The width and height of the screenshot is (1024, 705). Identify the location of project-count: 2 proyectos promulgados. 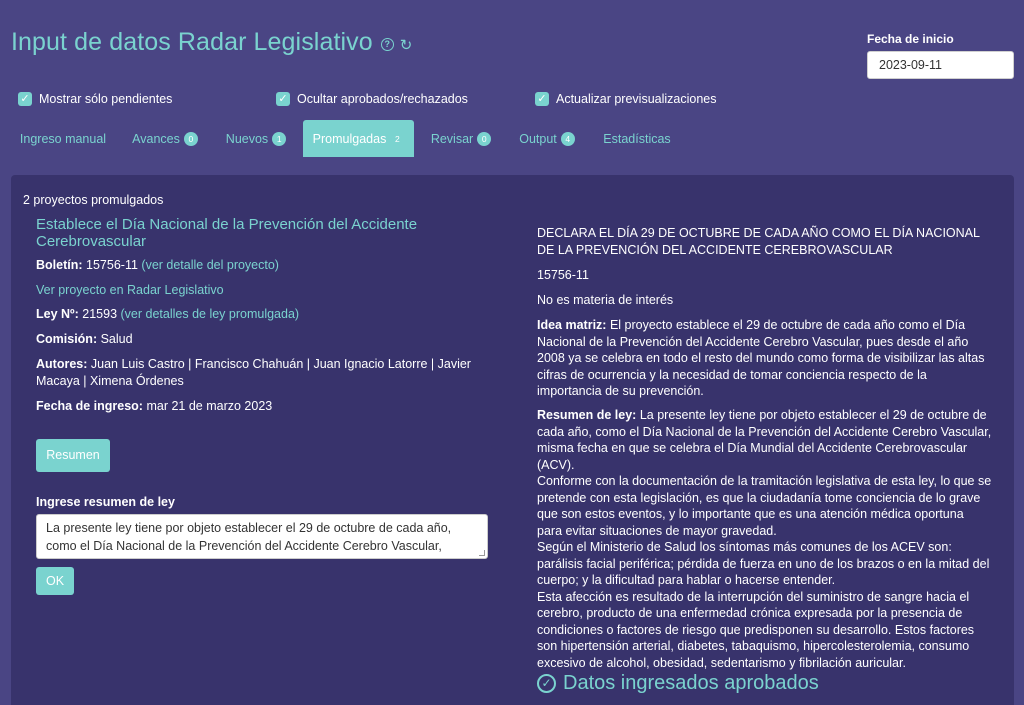
(93, 200).